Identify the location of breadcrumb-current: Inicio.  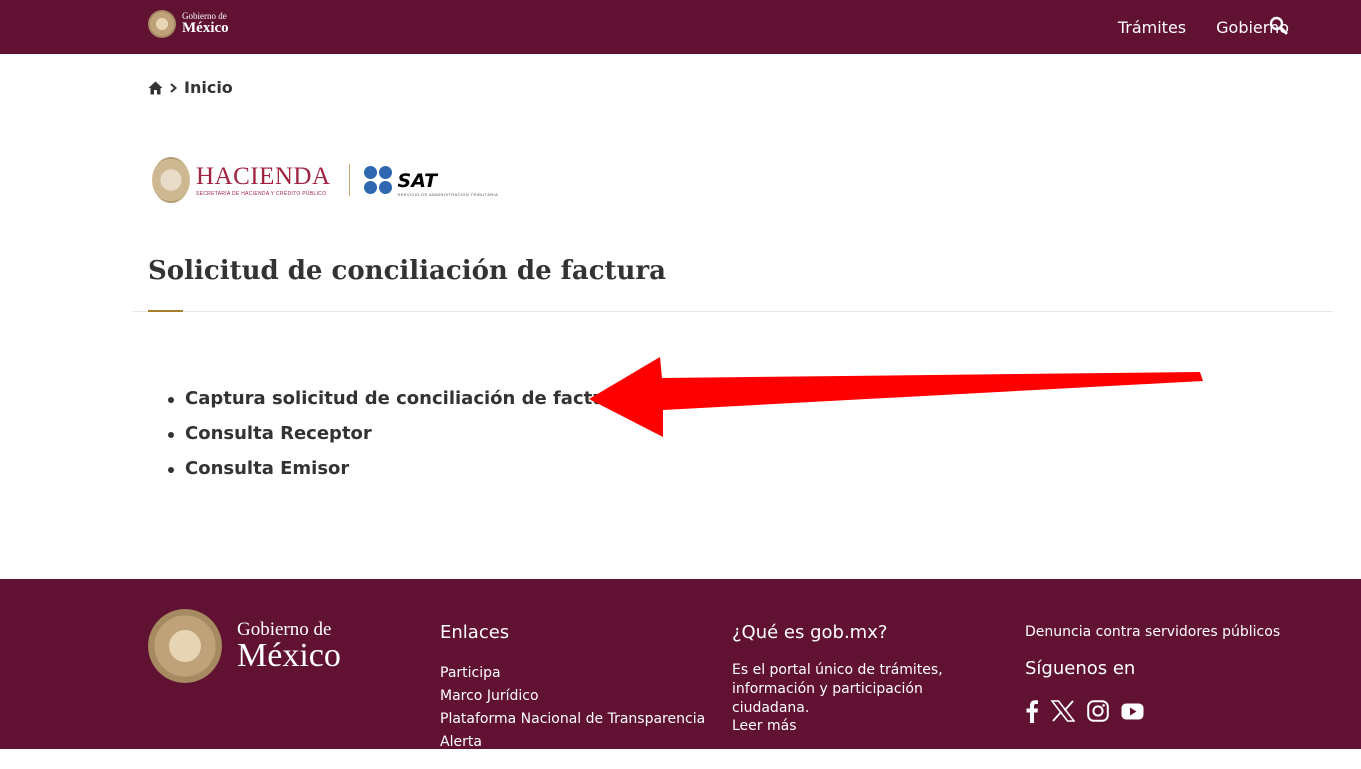
(208, 87).